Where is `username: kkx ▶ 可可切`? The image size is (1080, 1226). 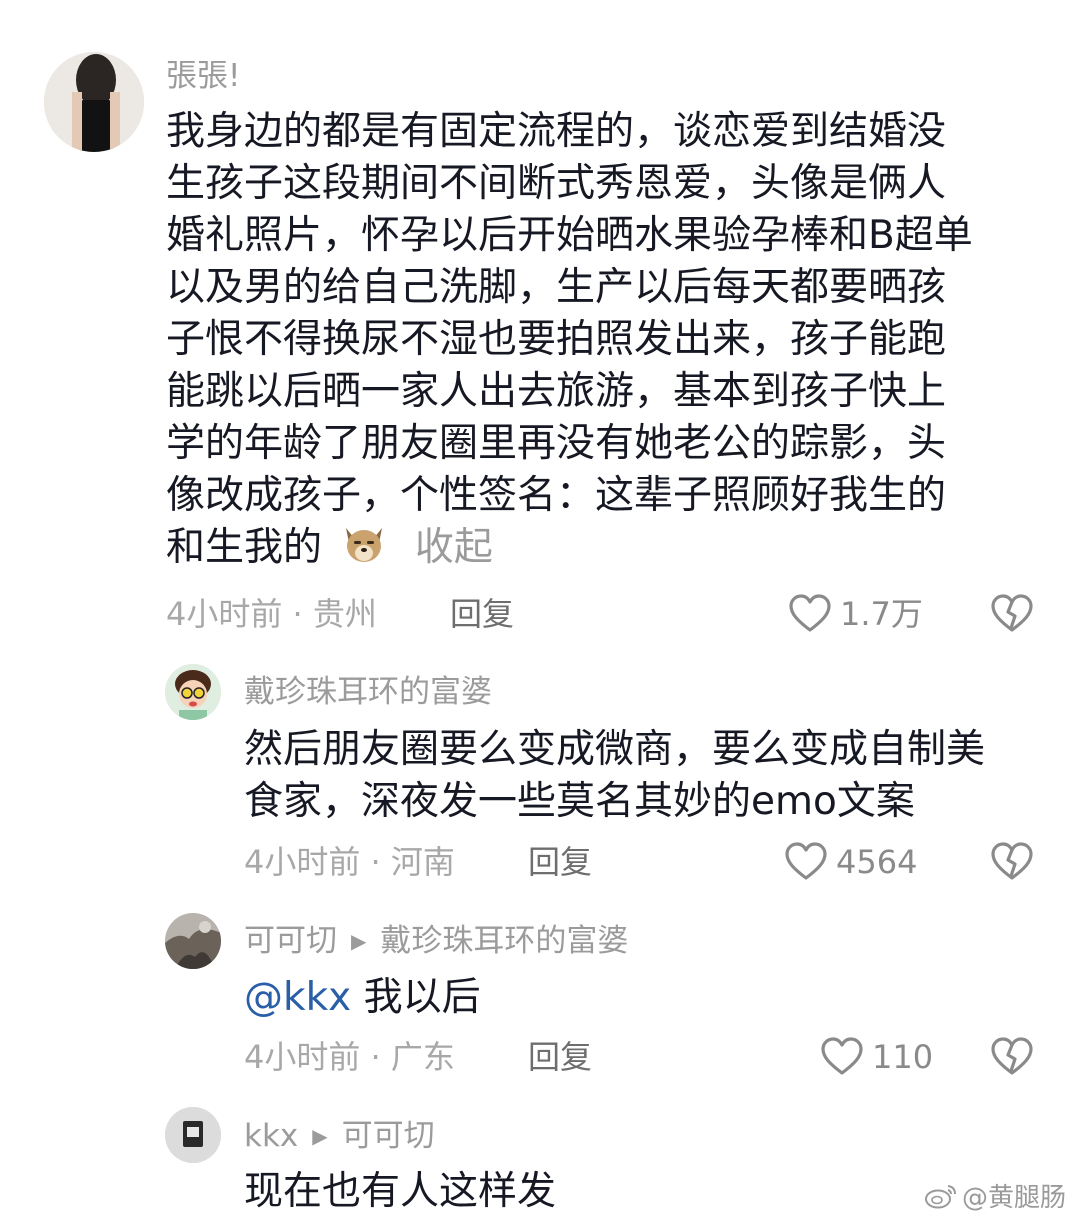 username: kkx ▶ 可可切 is located at coordinates (339, 1136).